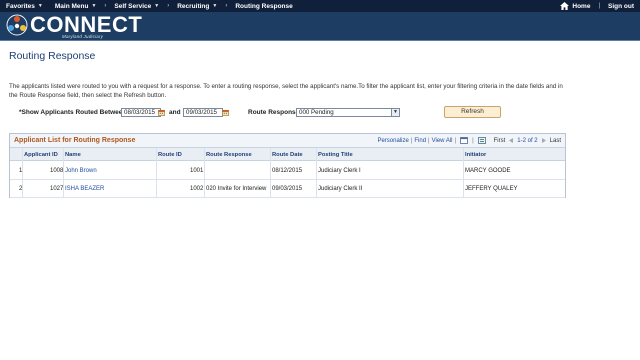 The width and height of the screenshot is (640, 360). What do you see at coordinates (57, 171) in the screenshot?
I see `applicant-id-cell: 1008` at bounding box center [57, 171].